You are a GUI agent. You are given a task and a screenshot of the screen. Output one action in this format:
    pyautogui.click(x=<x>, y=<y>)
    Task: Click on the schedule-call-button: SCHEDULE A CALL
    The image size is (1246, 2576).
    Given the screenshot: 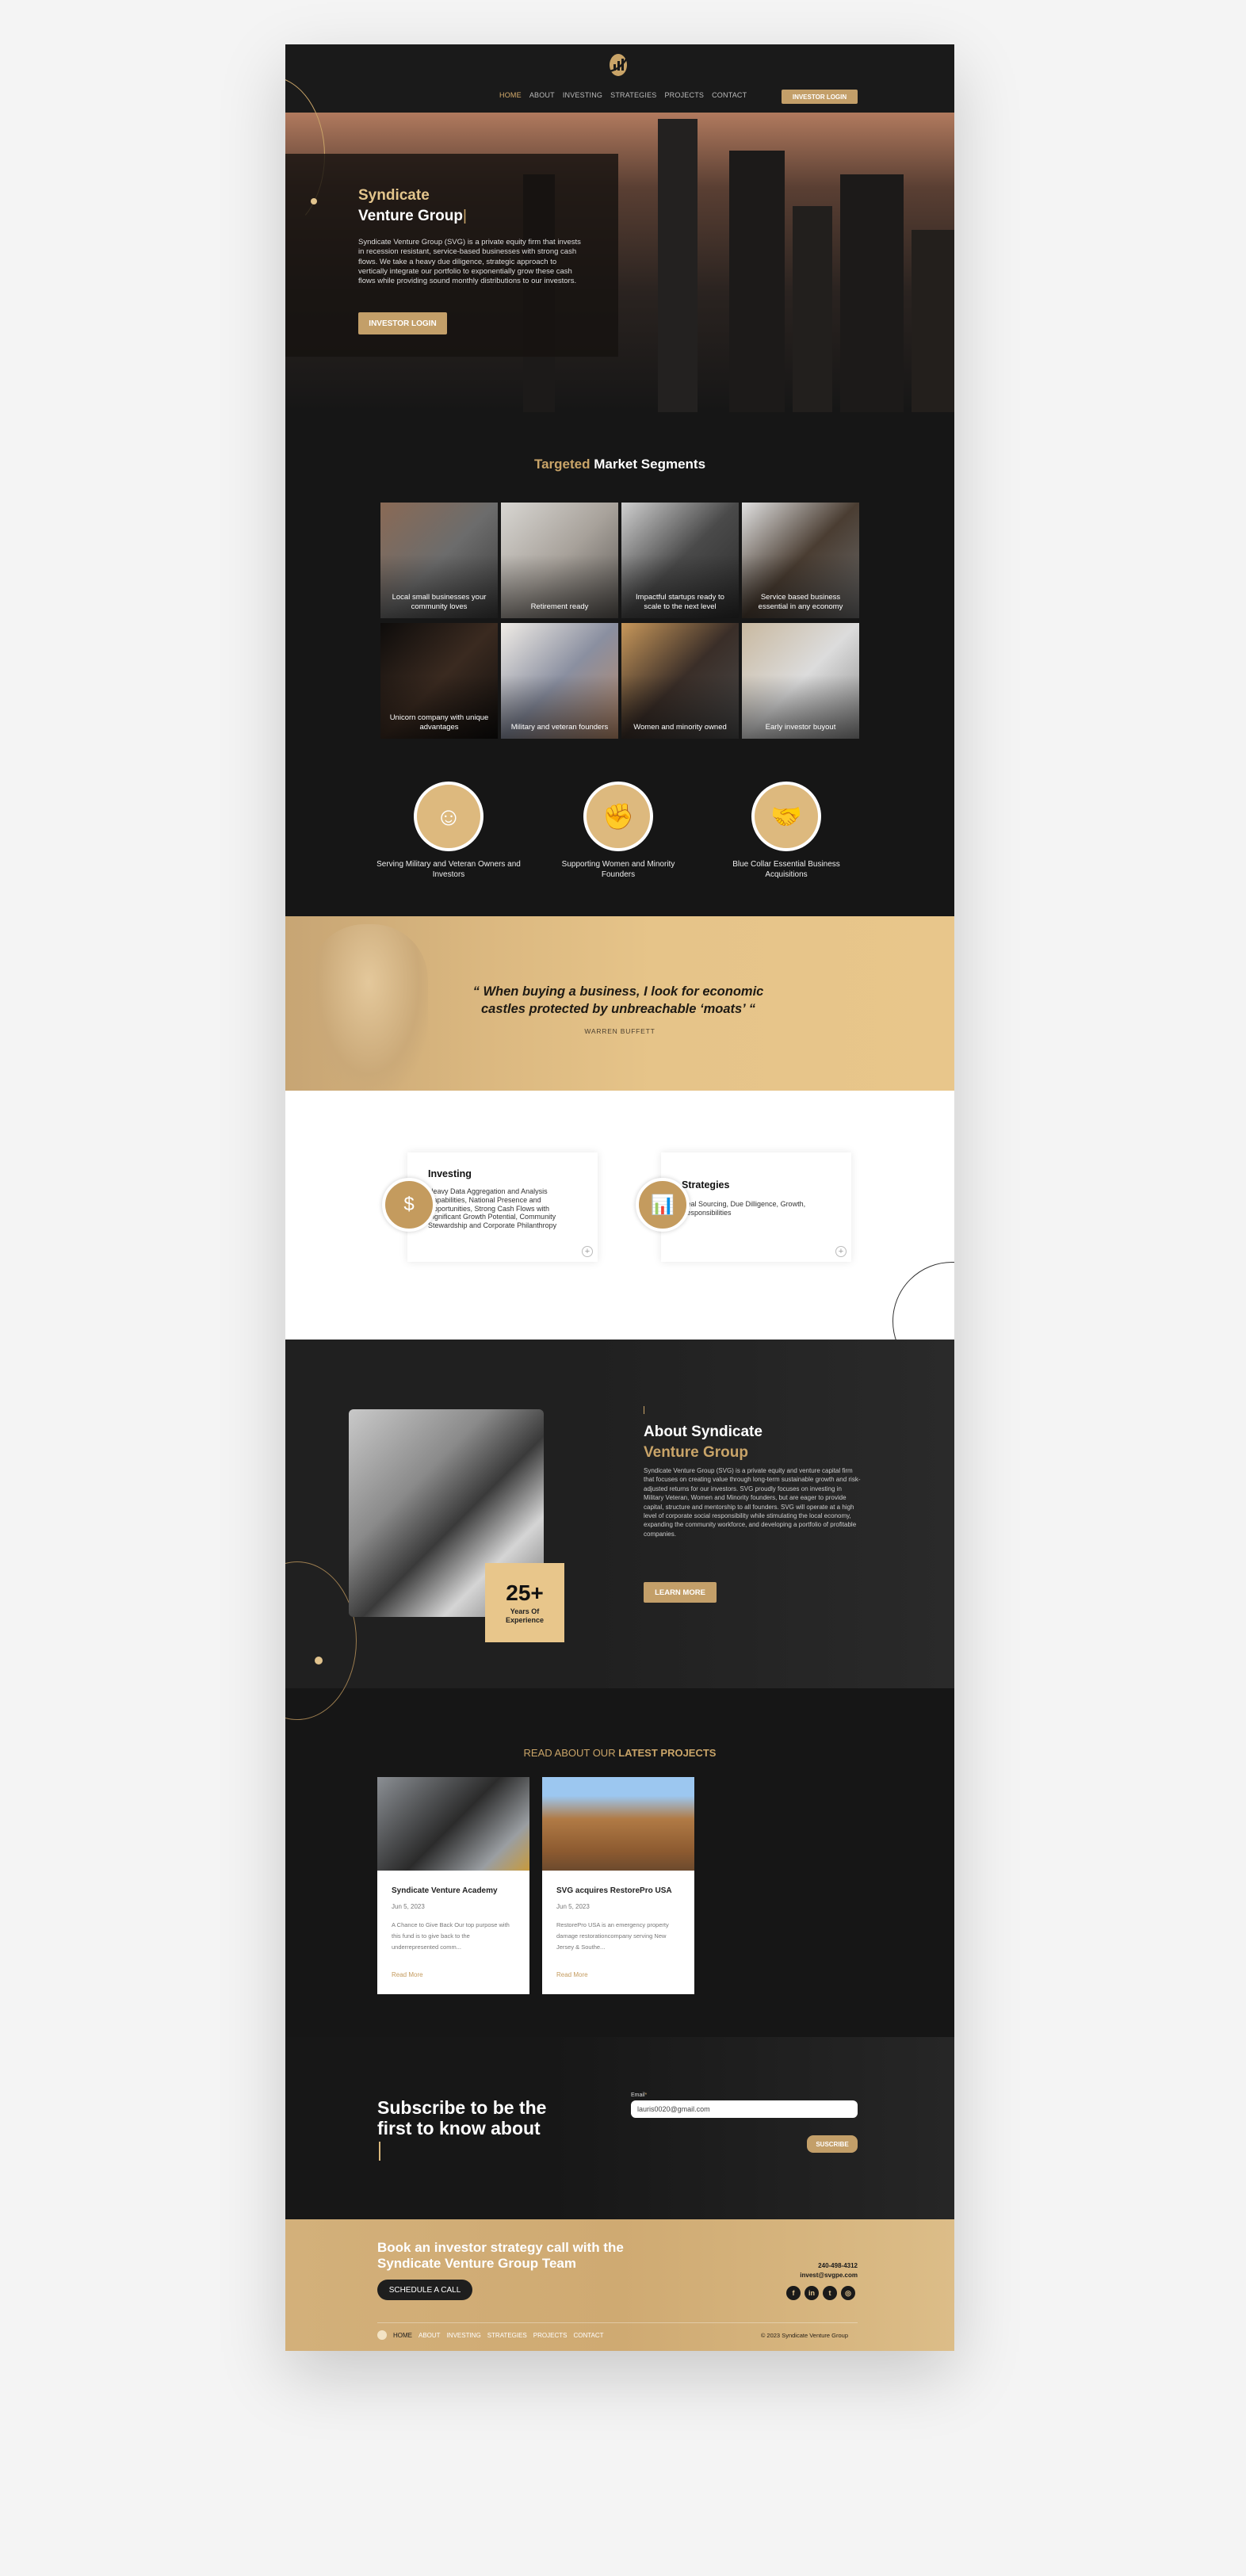 What is the action you would take?
    pyautogui.click(x=424, y=2290)
    